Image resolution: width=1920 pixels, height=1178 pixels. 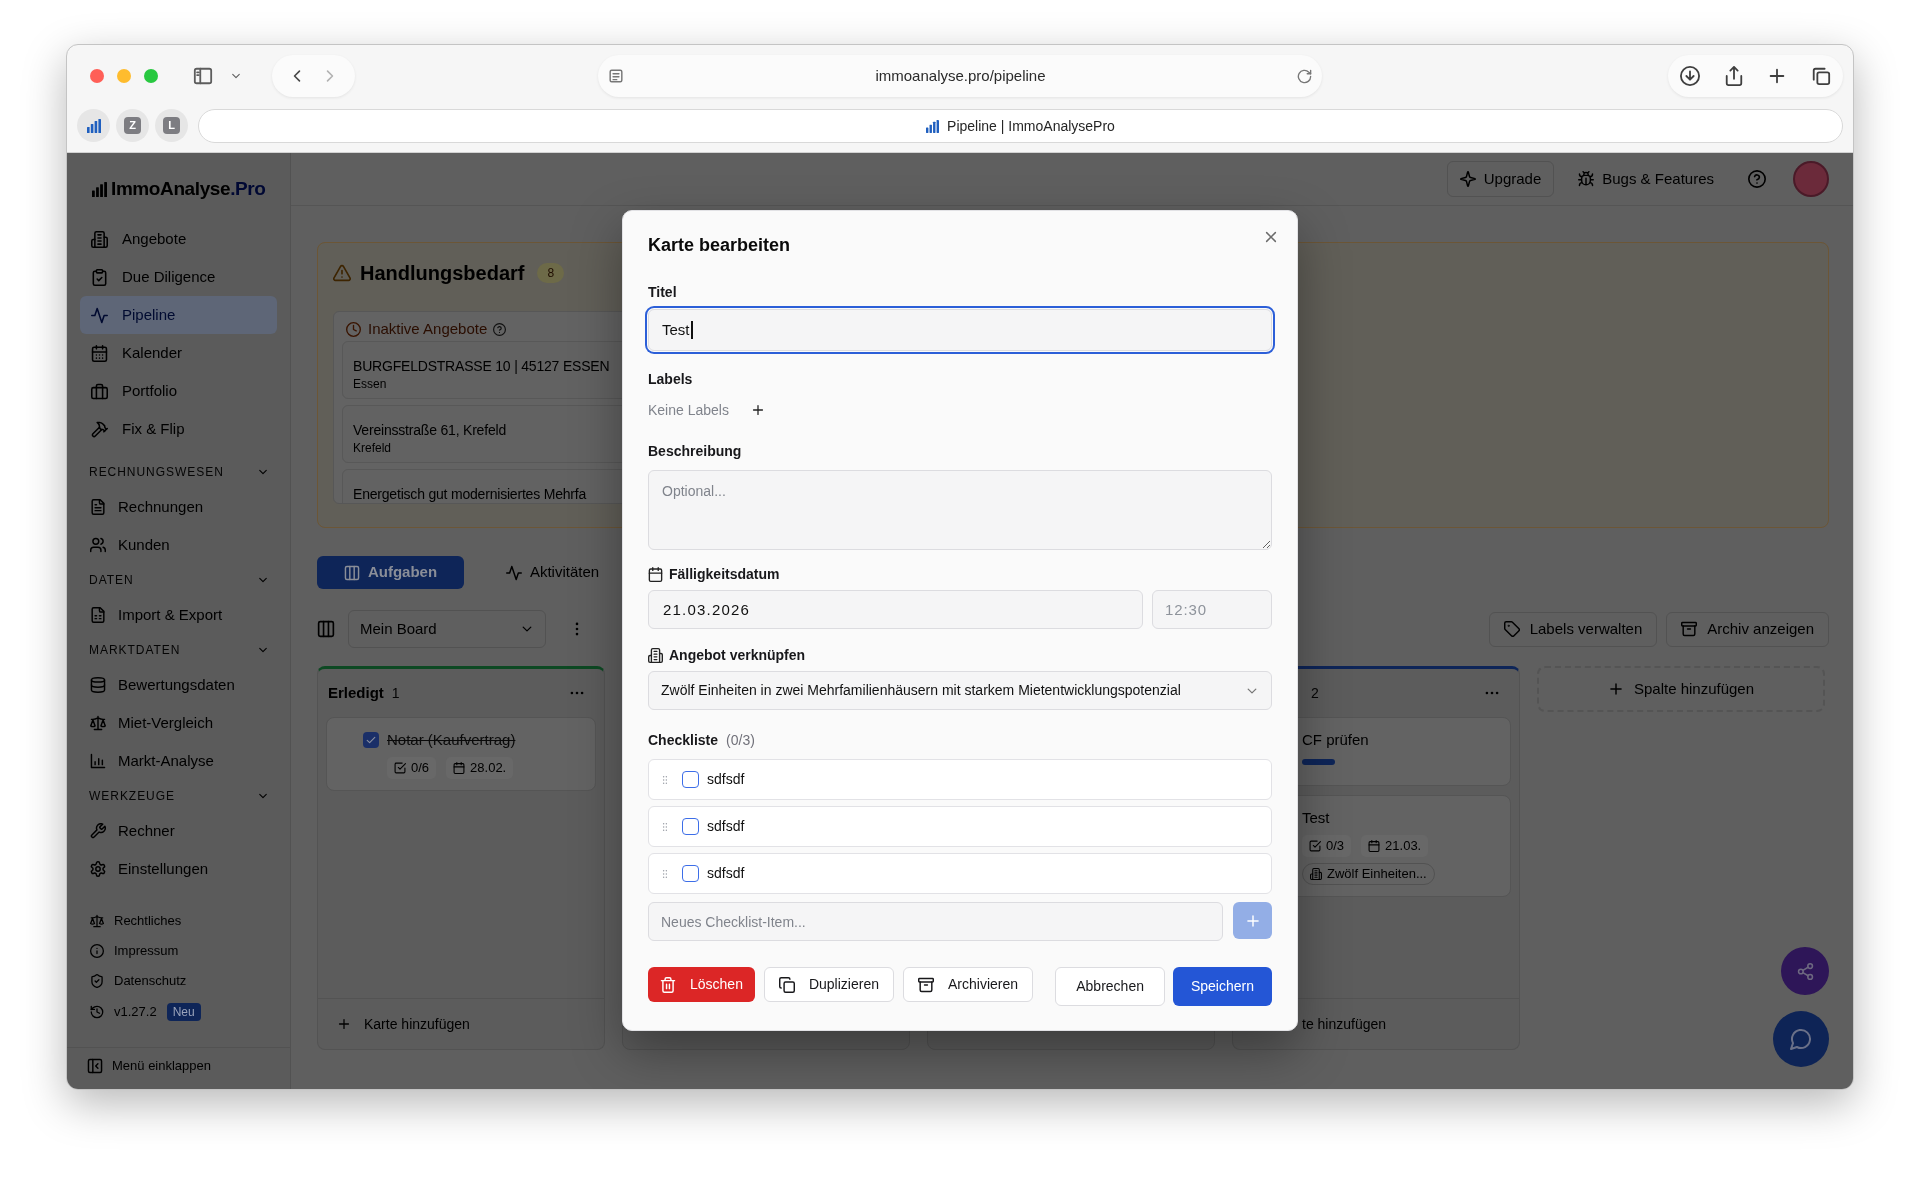 I want to click on page-icon, so click(x=616, y=76).